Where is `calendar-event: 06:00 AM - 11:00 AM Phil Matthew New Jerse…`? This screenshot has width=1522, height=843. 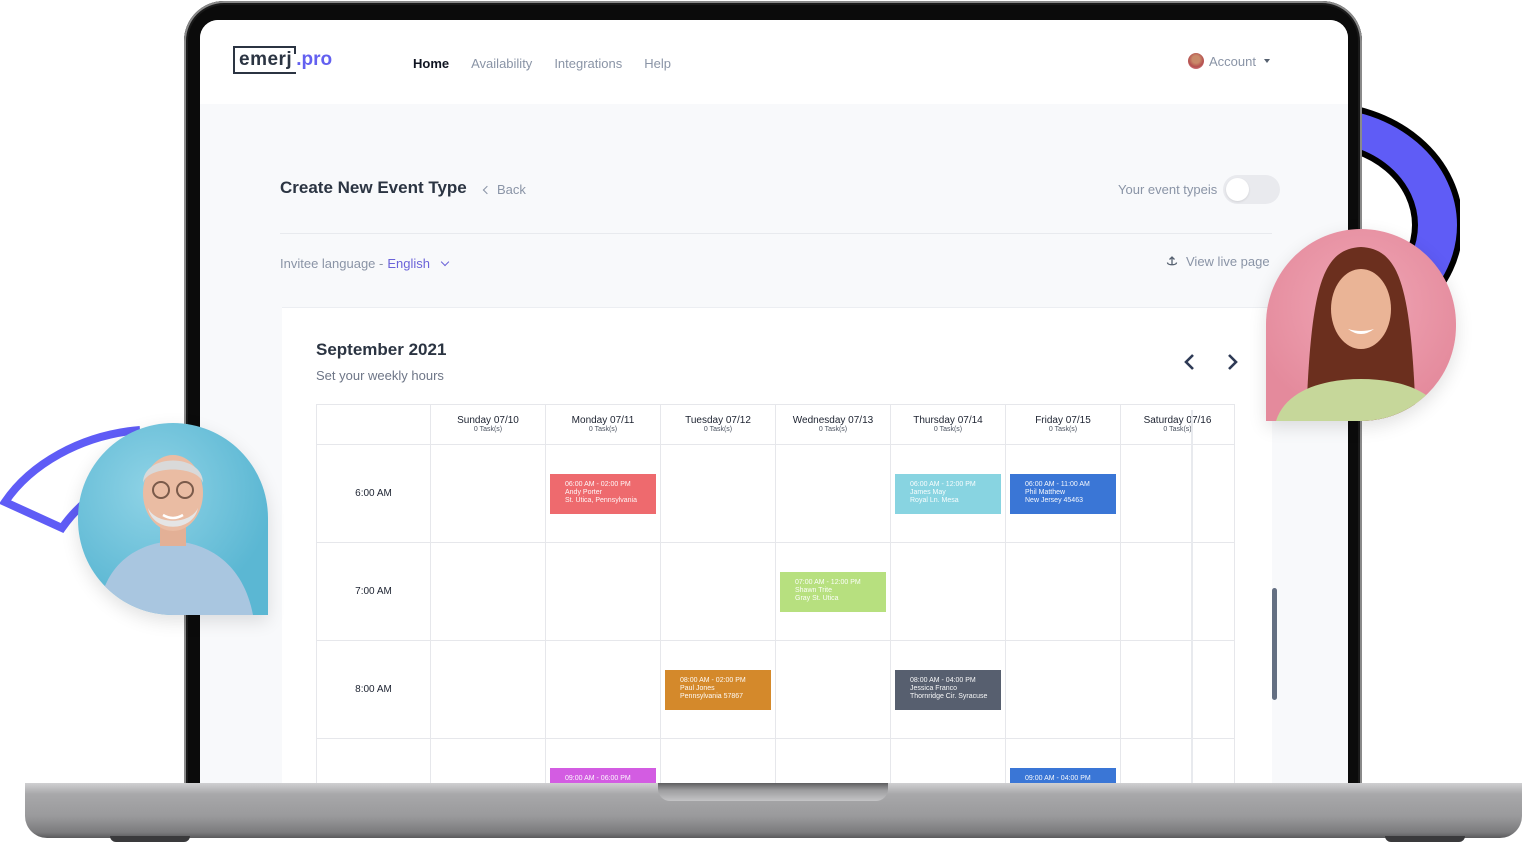 calendar-event: 06:00 AM - 11:00 AM Phil Matthew New Jerse… is located at coordinates (1063, 494).